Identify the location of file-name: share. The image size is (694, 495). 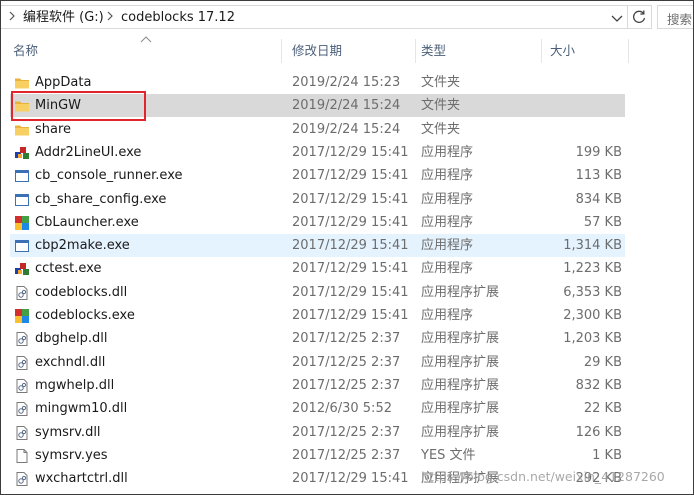
(53, 129).